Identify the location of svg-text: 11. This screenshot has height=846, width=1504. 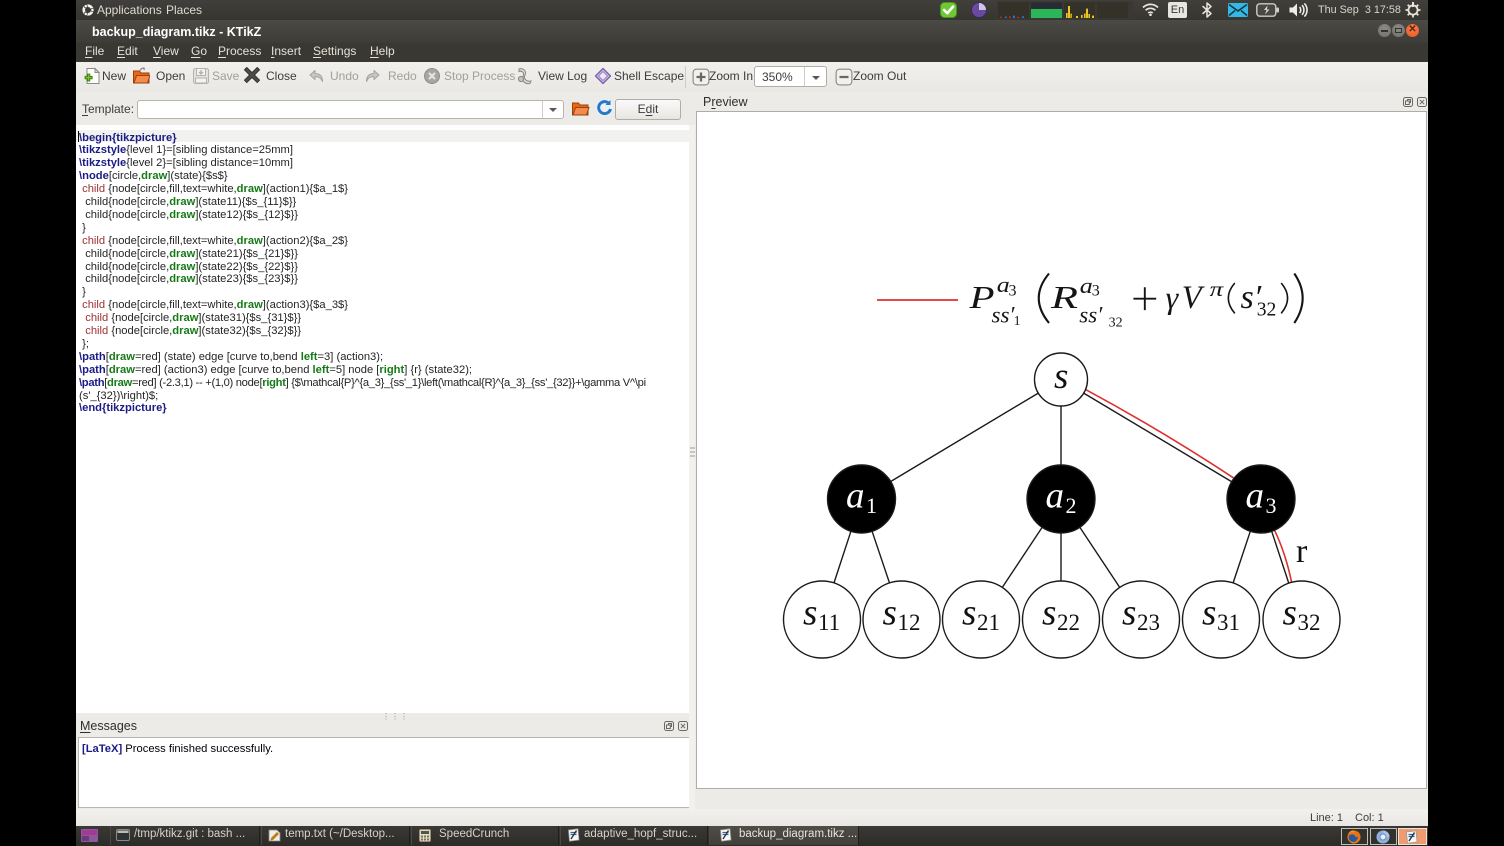
(829, 622).